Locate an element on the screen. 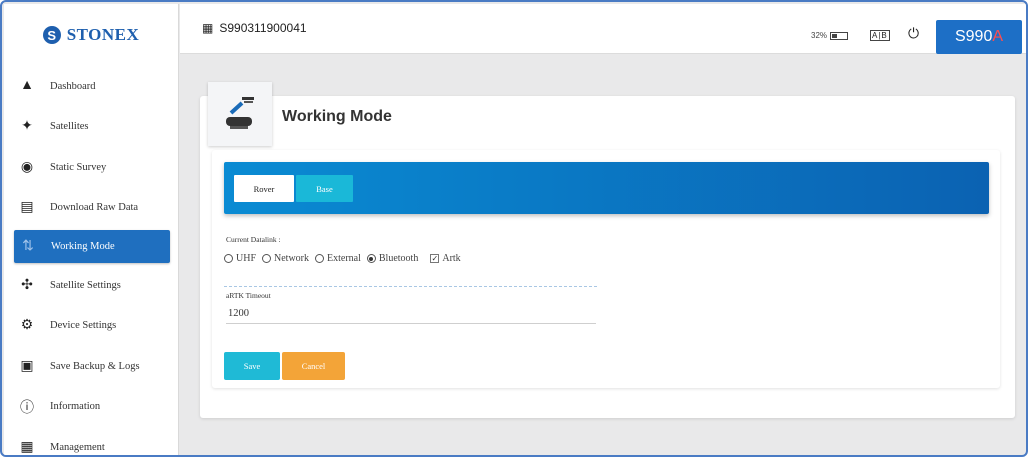 Image resolution: width=1028 pixels, height=457 pixels. device-id: ▦ S990311900041 is located at coordinates (254, 28).